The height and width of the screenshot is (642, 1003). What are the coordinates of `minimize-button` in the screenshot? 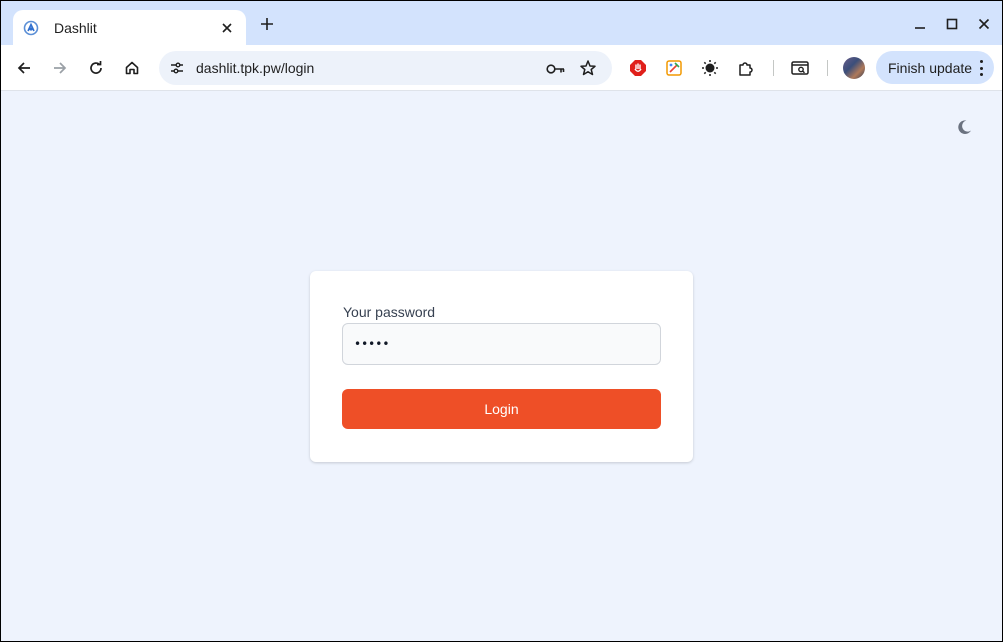 It's located at (920, 24).